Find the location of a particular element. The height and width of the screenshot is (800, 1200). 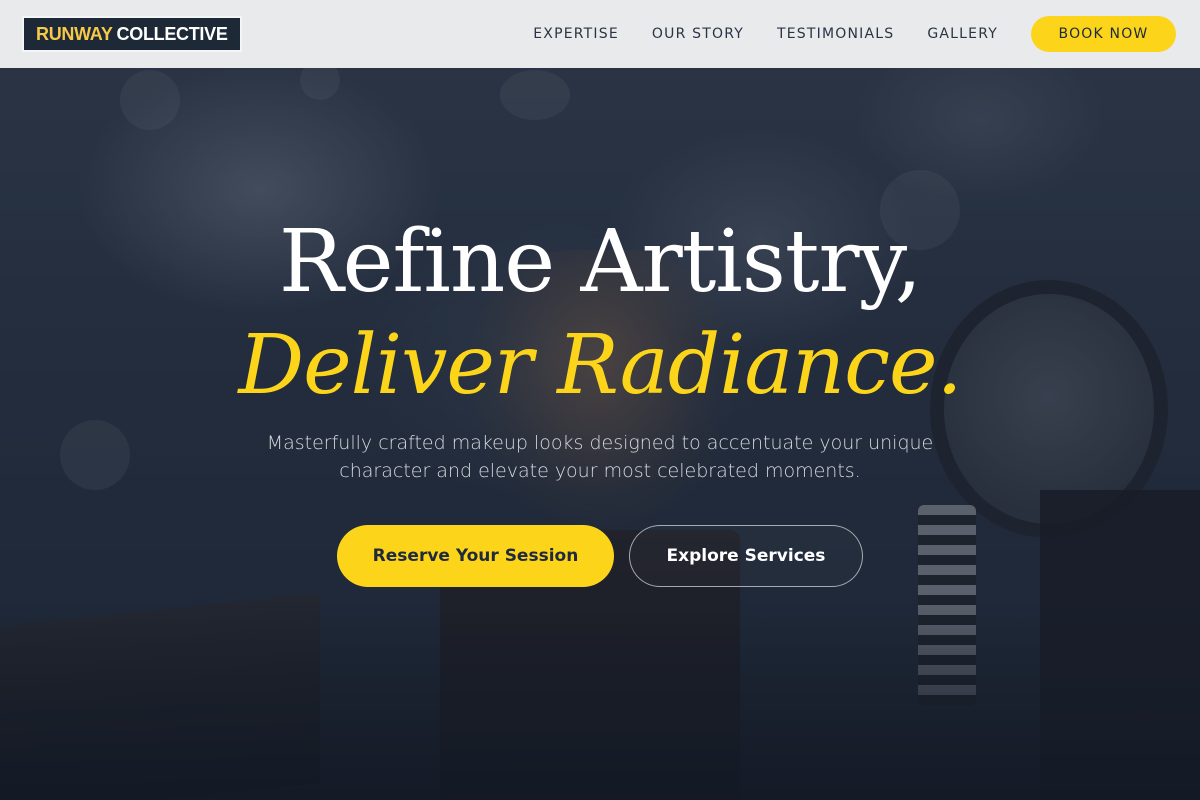

book-now-button: BOOK NOW is located at coordinates (1103, 34).